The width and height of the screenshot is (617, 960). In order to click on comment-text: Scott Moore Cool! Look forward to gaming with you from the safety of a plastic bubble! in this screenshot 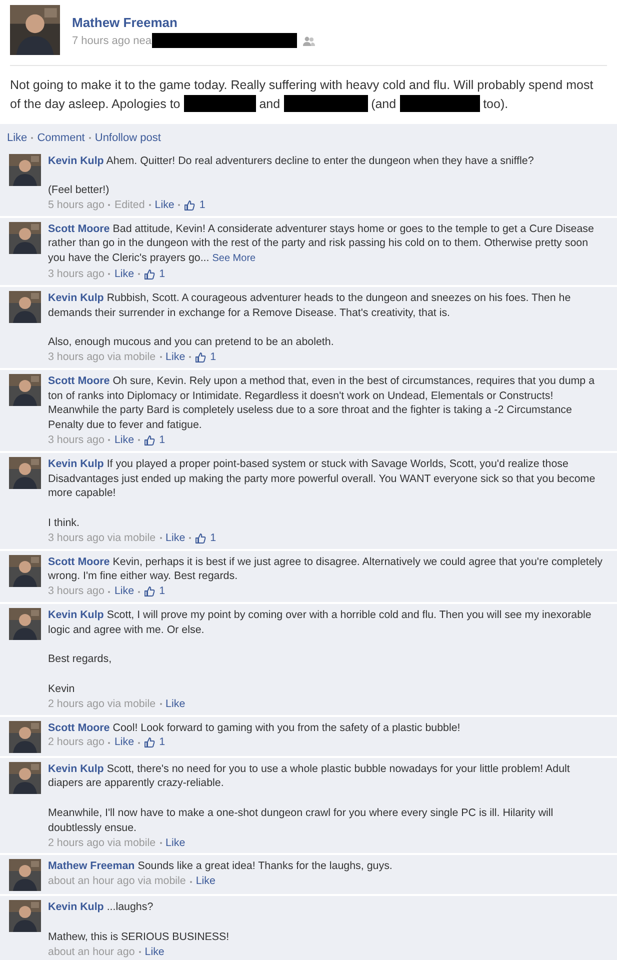, I will do `click(255, 728)`.